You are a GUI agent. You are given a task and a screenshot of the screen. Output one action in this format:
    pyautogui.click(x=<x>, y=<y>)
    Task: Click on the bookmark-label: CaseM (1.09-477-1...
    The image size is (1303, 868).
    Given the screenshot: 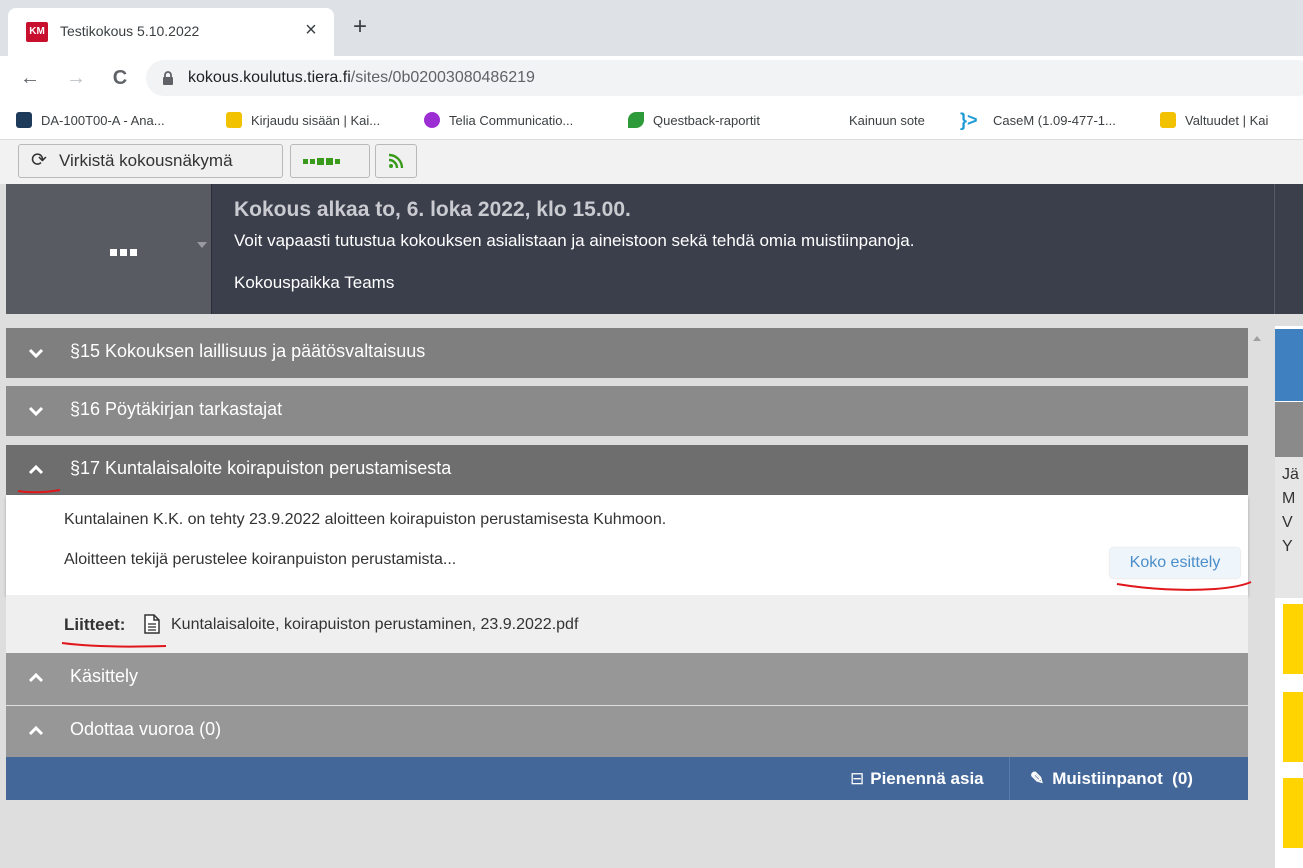 What is the action you would take?
    pyautogui.click(x=1054, y=120)
    